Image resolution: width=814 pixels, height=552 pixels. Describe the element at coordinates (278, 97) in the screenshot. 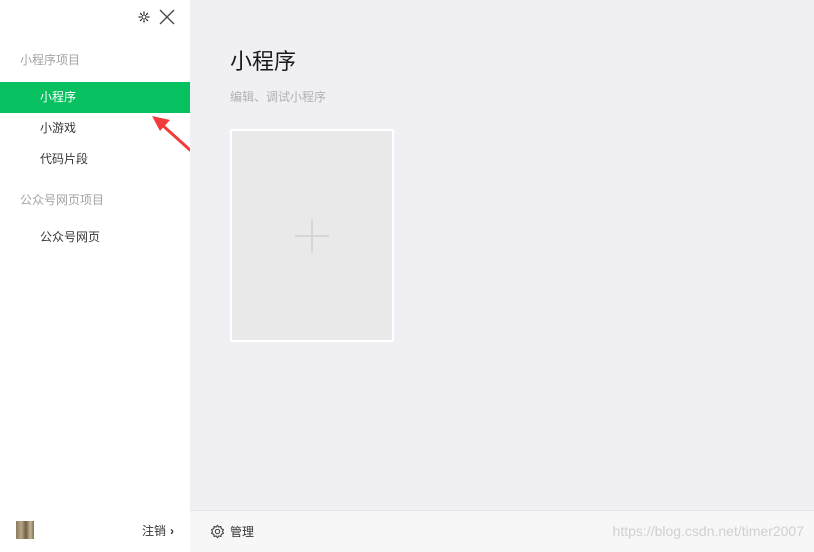

I see `page-subtitle: 编辑、调试小程序` at that location.